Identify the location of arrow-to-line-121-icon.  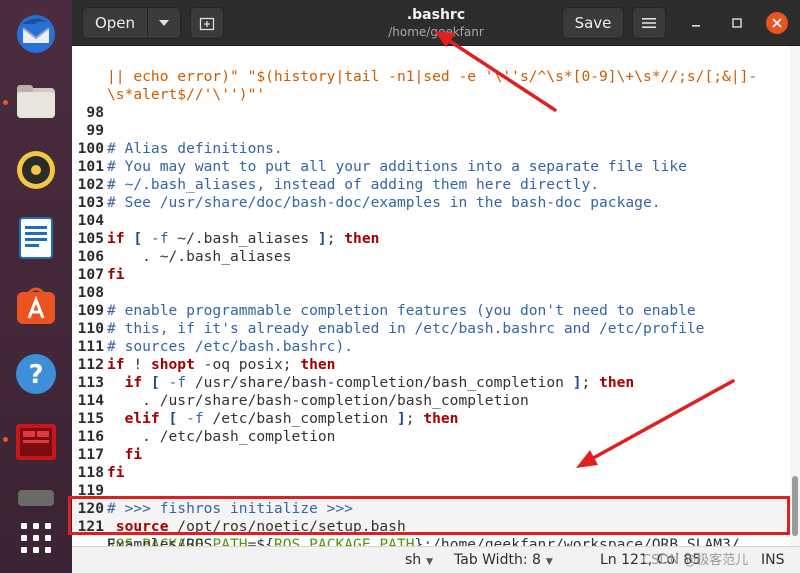
(655, 423).